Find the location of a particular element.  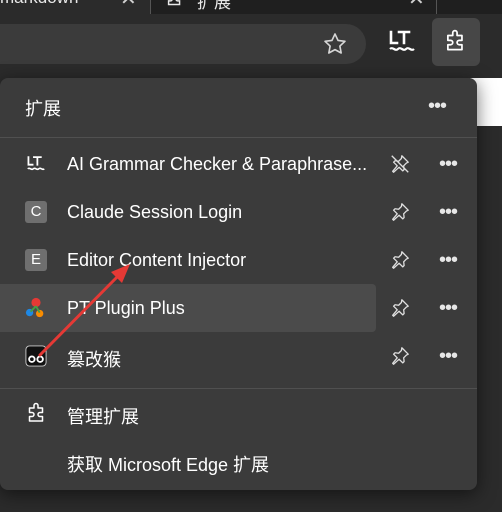

address-bar is located at coordinates (183, 44).